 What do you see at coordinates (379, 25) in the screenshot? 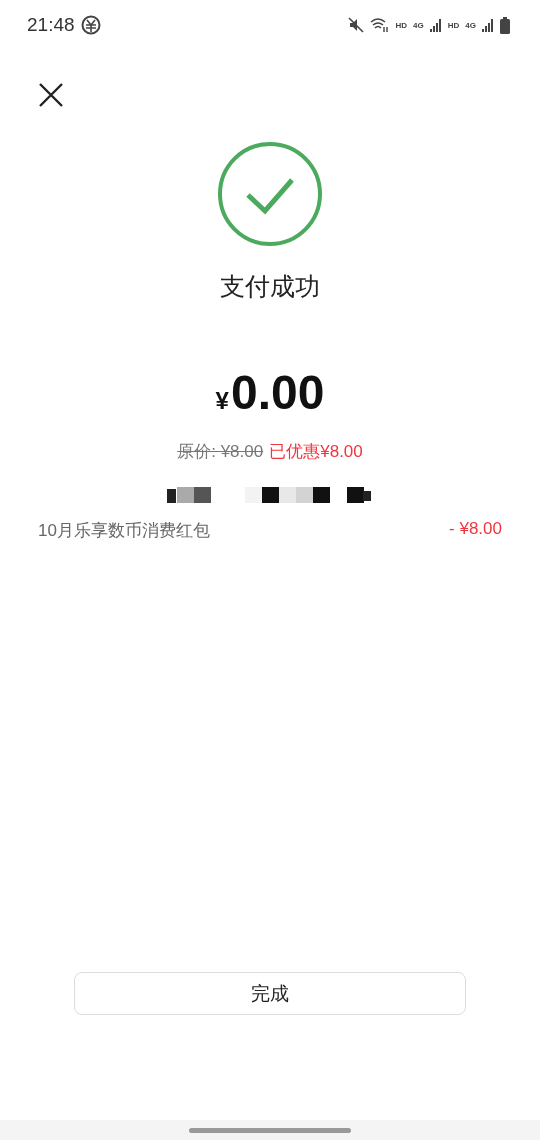
I see `wifi-icon` at bounding box center [379, 25].